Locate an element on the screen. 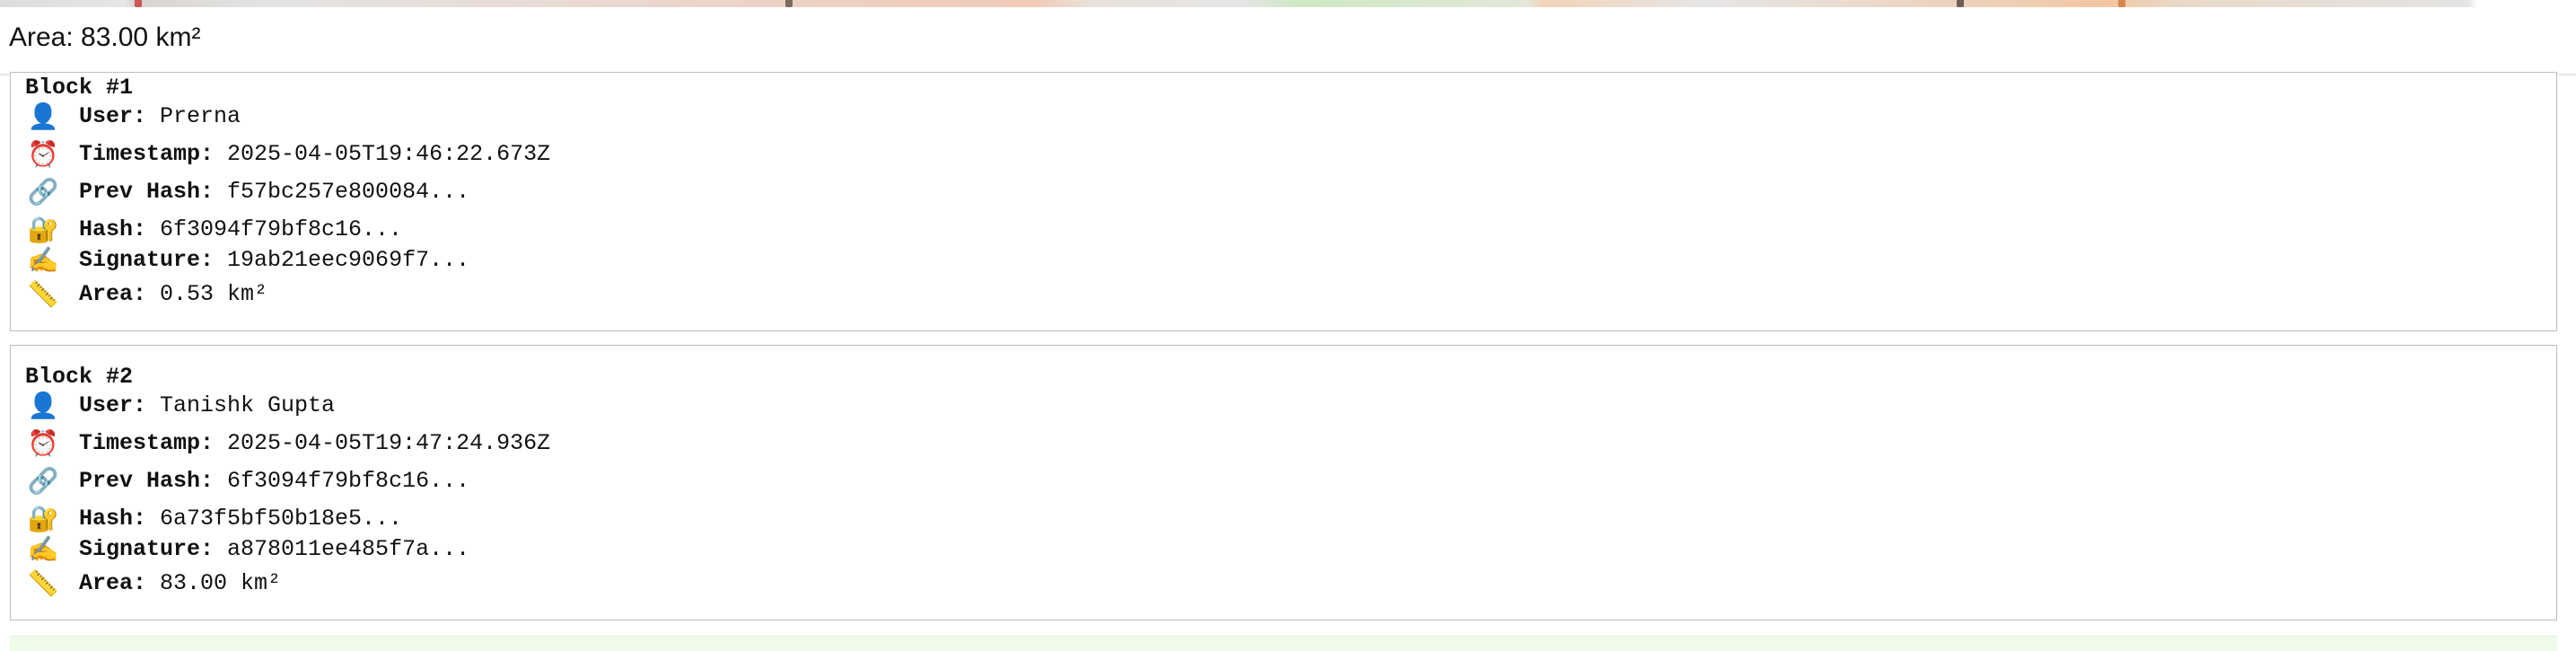 This screenshot has height=651, width=2576. total-area-label: Area: 83.00 km² is located at coordinates (105, 37).